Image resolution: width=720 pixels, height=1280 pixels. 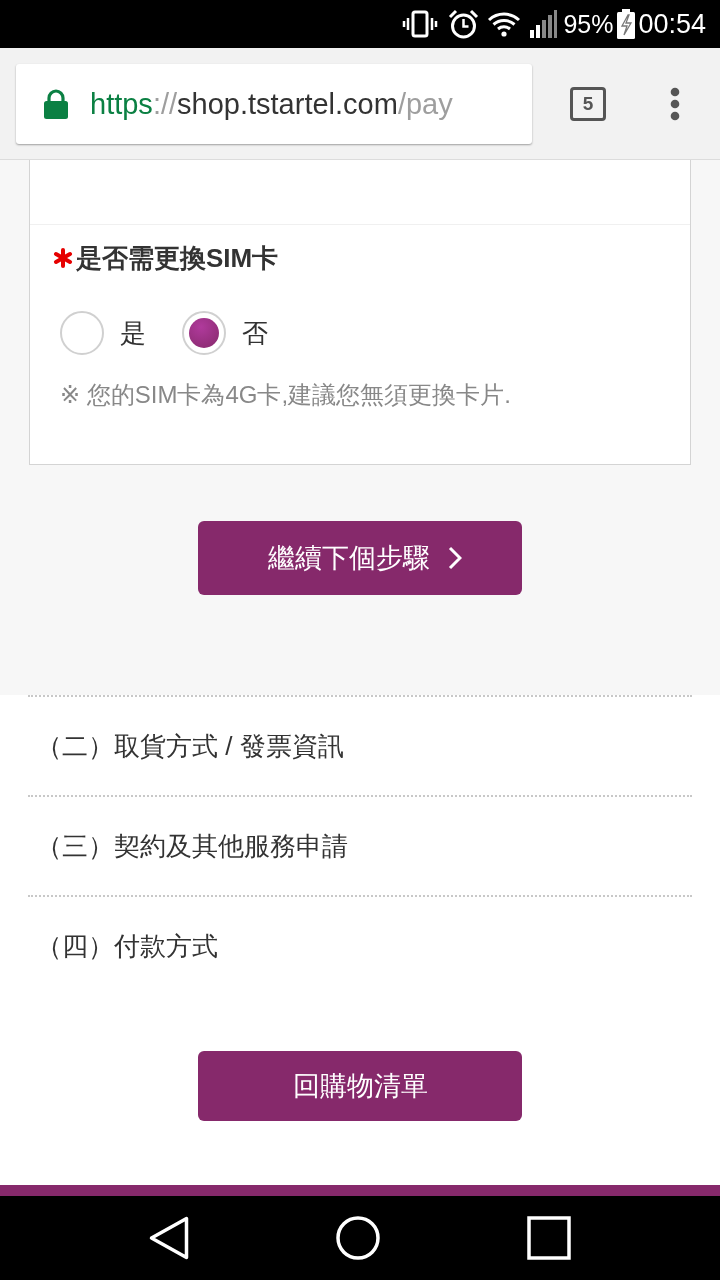 I want to click on lock-icon, so click(x=56, y=103).